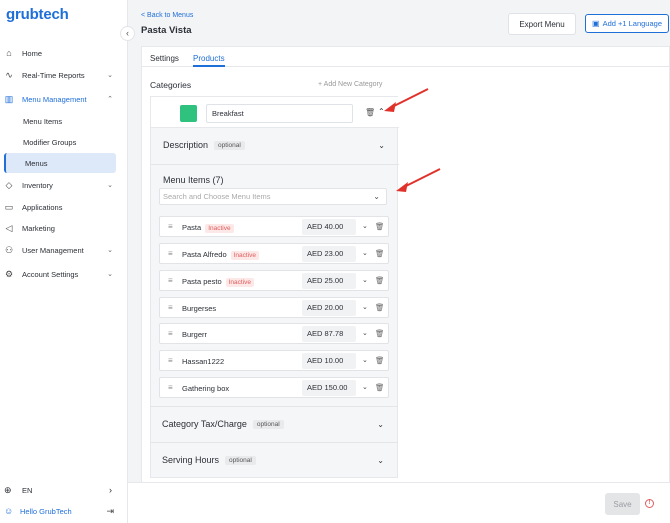  What do you see at coordinates (350, 84) in the screenshot?
I see `add-category-button: + Add New Category` at bounding box center [350, 84].